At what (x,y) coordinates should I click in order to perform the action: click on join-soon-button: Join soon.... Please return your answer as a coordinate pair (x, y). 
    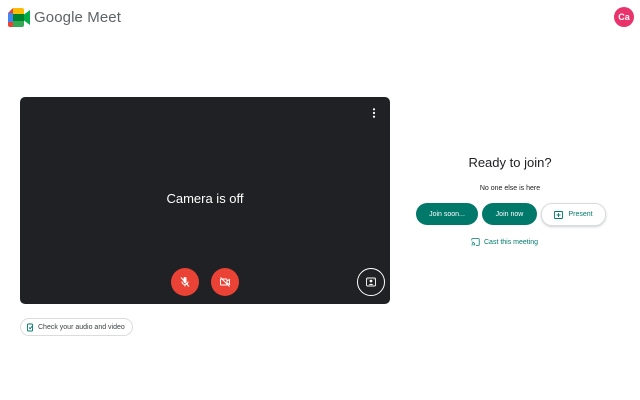
    Looking at the image, I should click on (447, 214).